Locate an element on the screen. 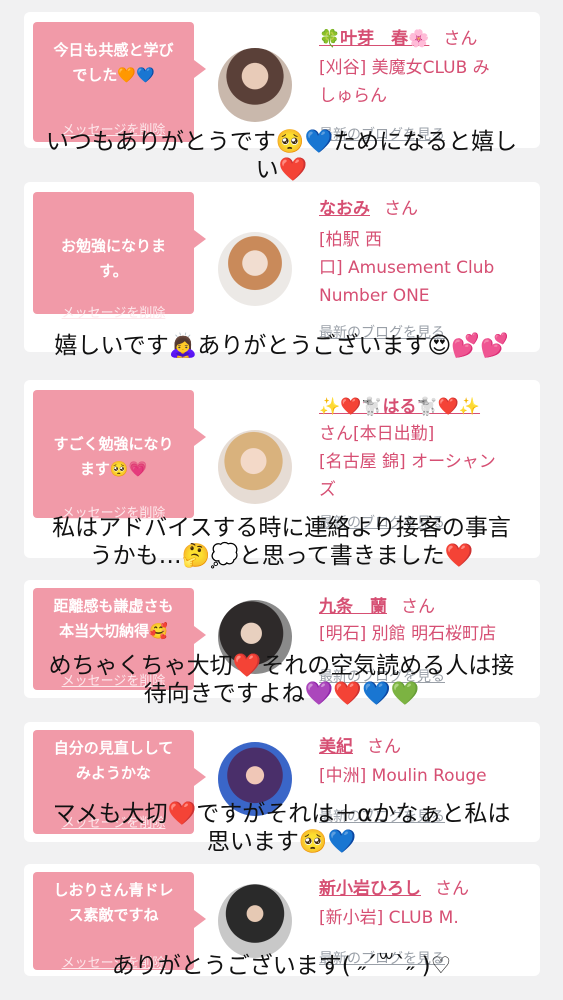 The image size is (563, 1000). user-name-link: 🍀叶芽 春🌸 is located at coordinates (374, 39).